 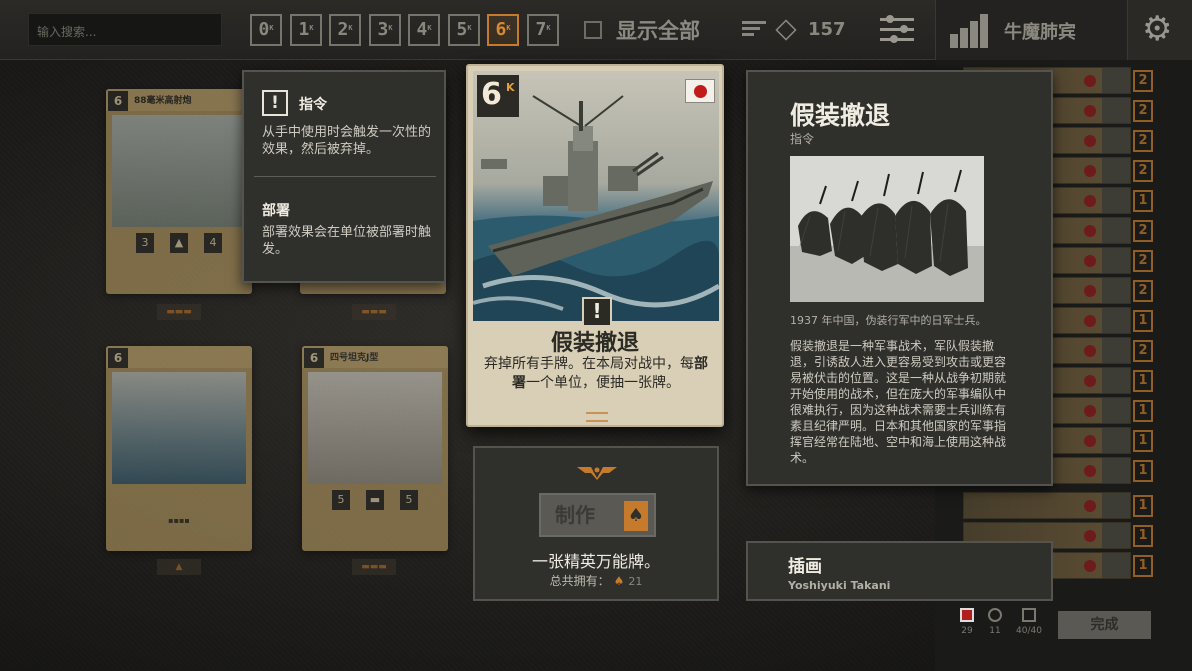 I want to click on illustration-title: 插画, so click(x=805, y=567).